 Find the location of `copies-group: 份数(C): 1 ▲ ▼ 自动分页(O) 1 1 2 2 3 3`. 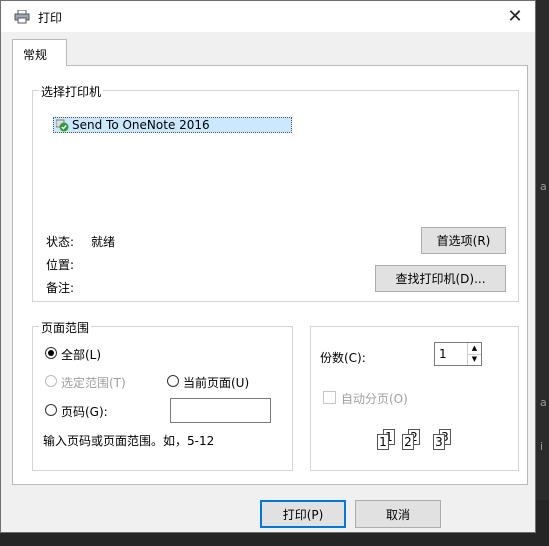

copies-group: 份数(C): 1 ▲ ▼ 自动分页(O) 1 1 2 2 3 3 is located at coordinates (414, 398).